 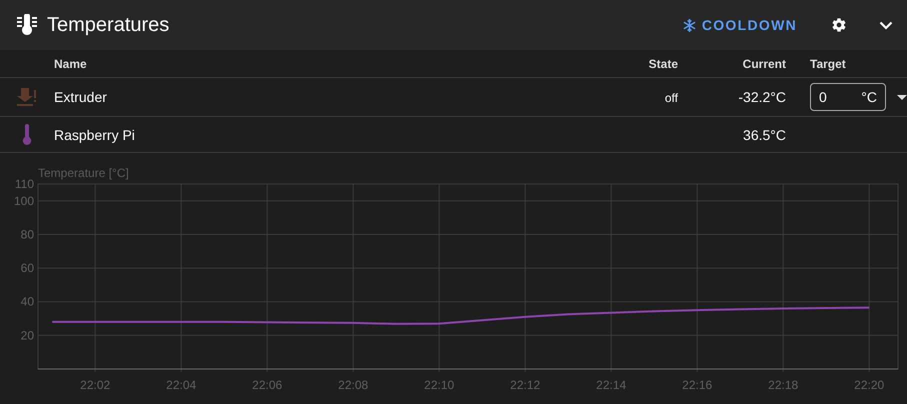 I want to click on column-header: Target, so click(x=828, y=63).